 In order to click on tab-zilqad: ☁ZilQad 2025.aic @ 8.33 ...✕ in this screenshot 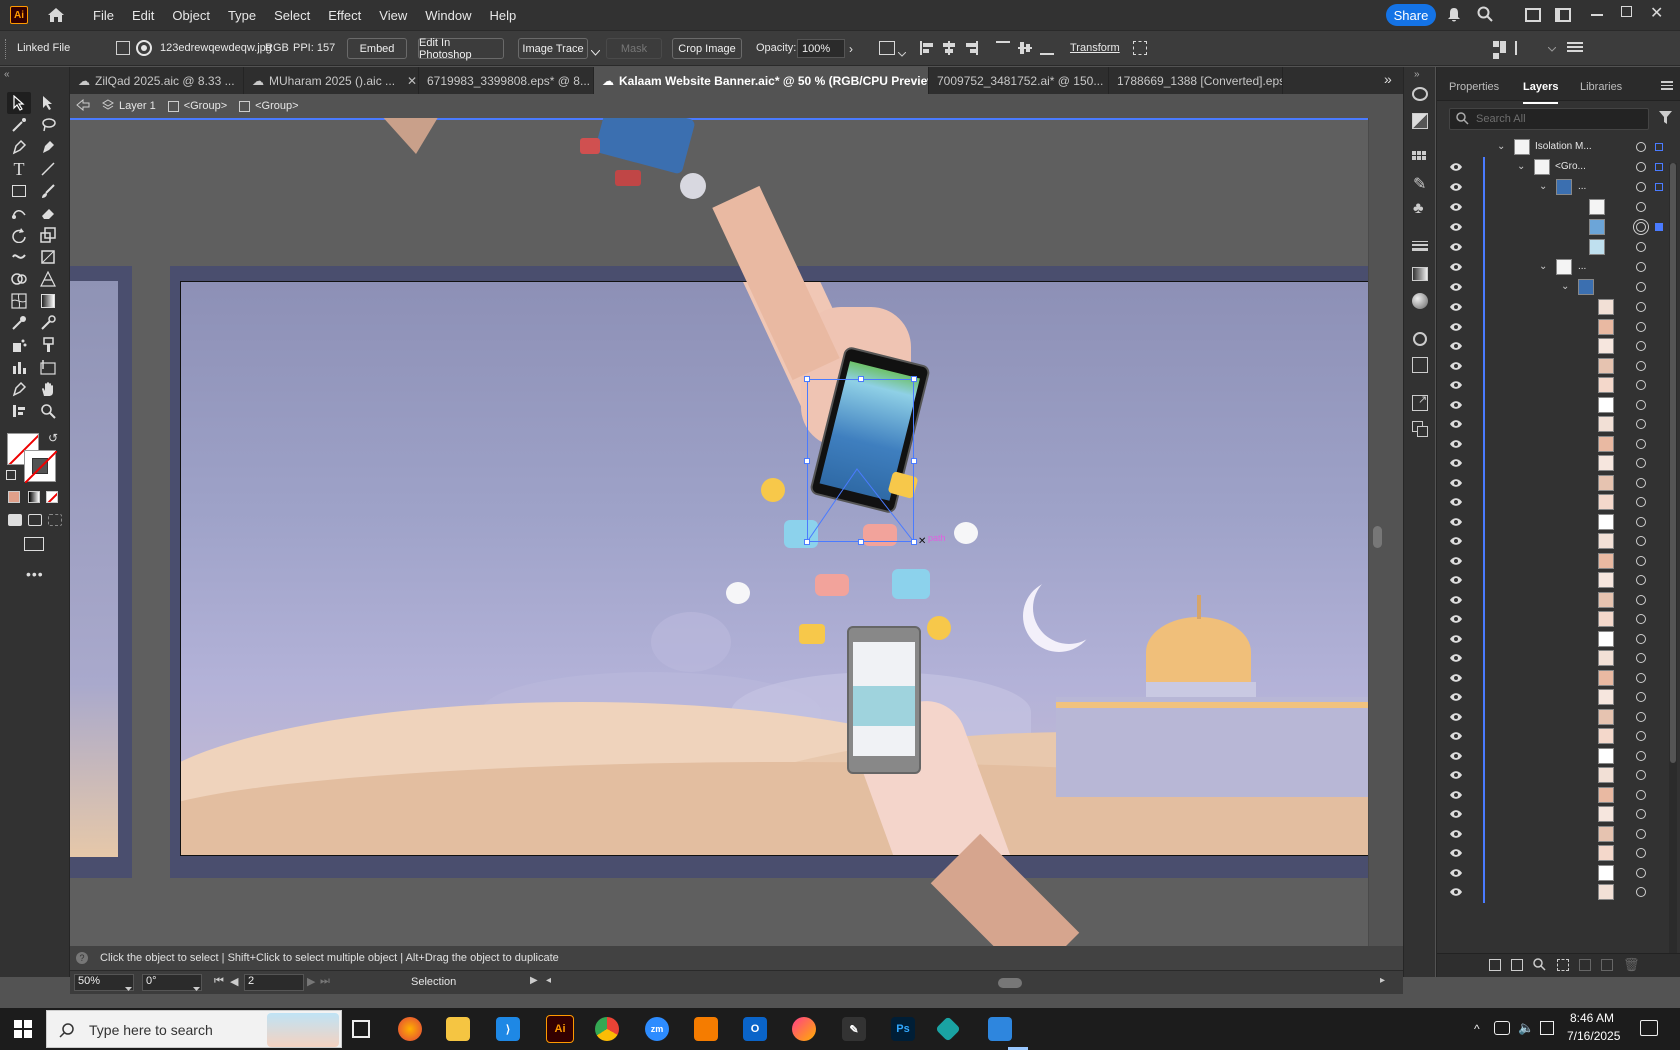, I will do `click(157, 80)`.